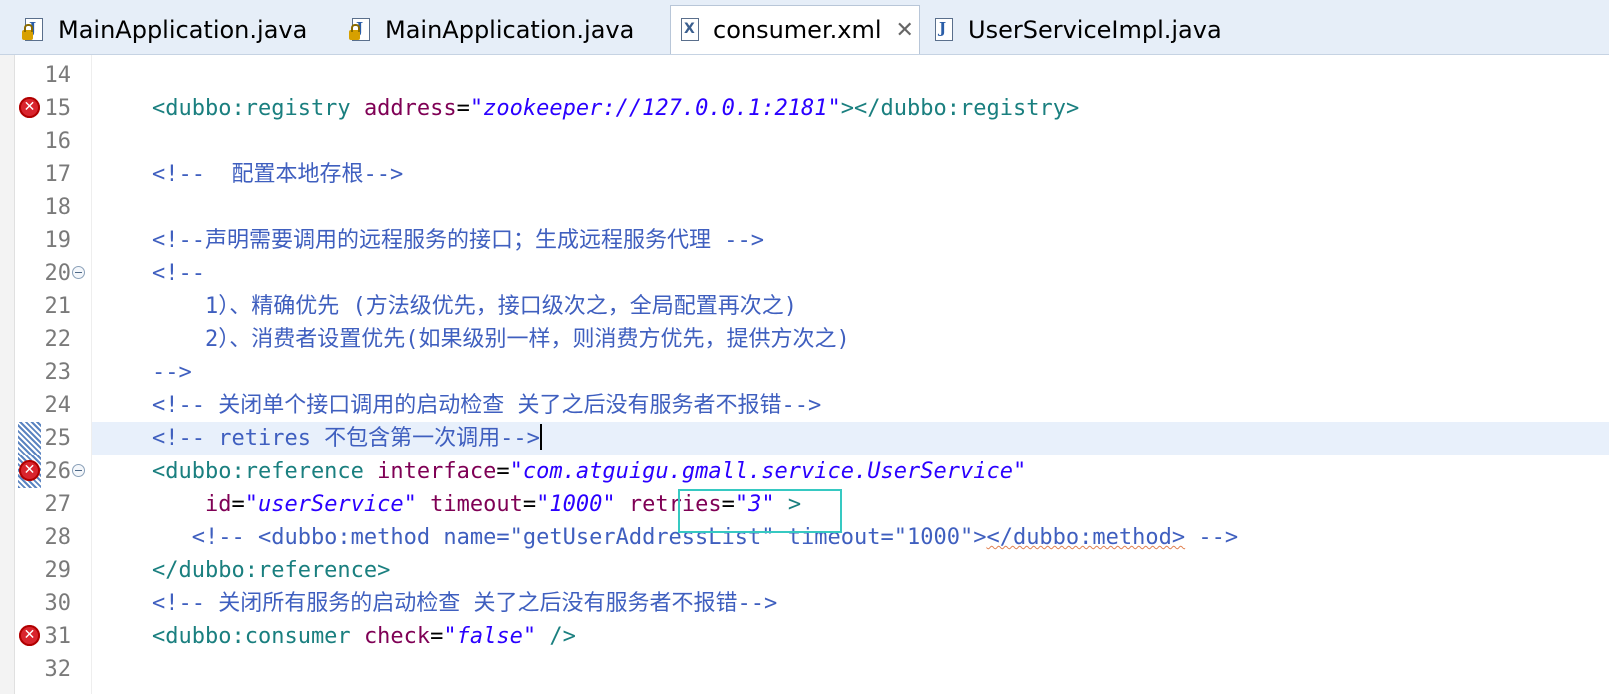 Image resolution: width=1609 pixels, height=694 pixels. Describe the element at coordinates (172, 372) in the screenshot. I see `code-comment: -->` at that location.